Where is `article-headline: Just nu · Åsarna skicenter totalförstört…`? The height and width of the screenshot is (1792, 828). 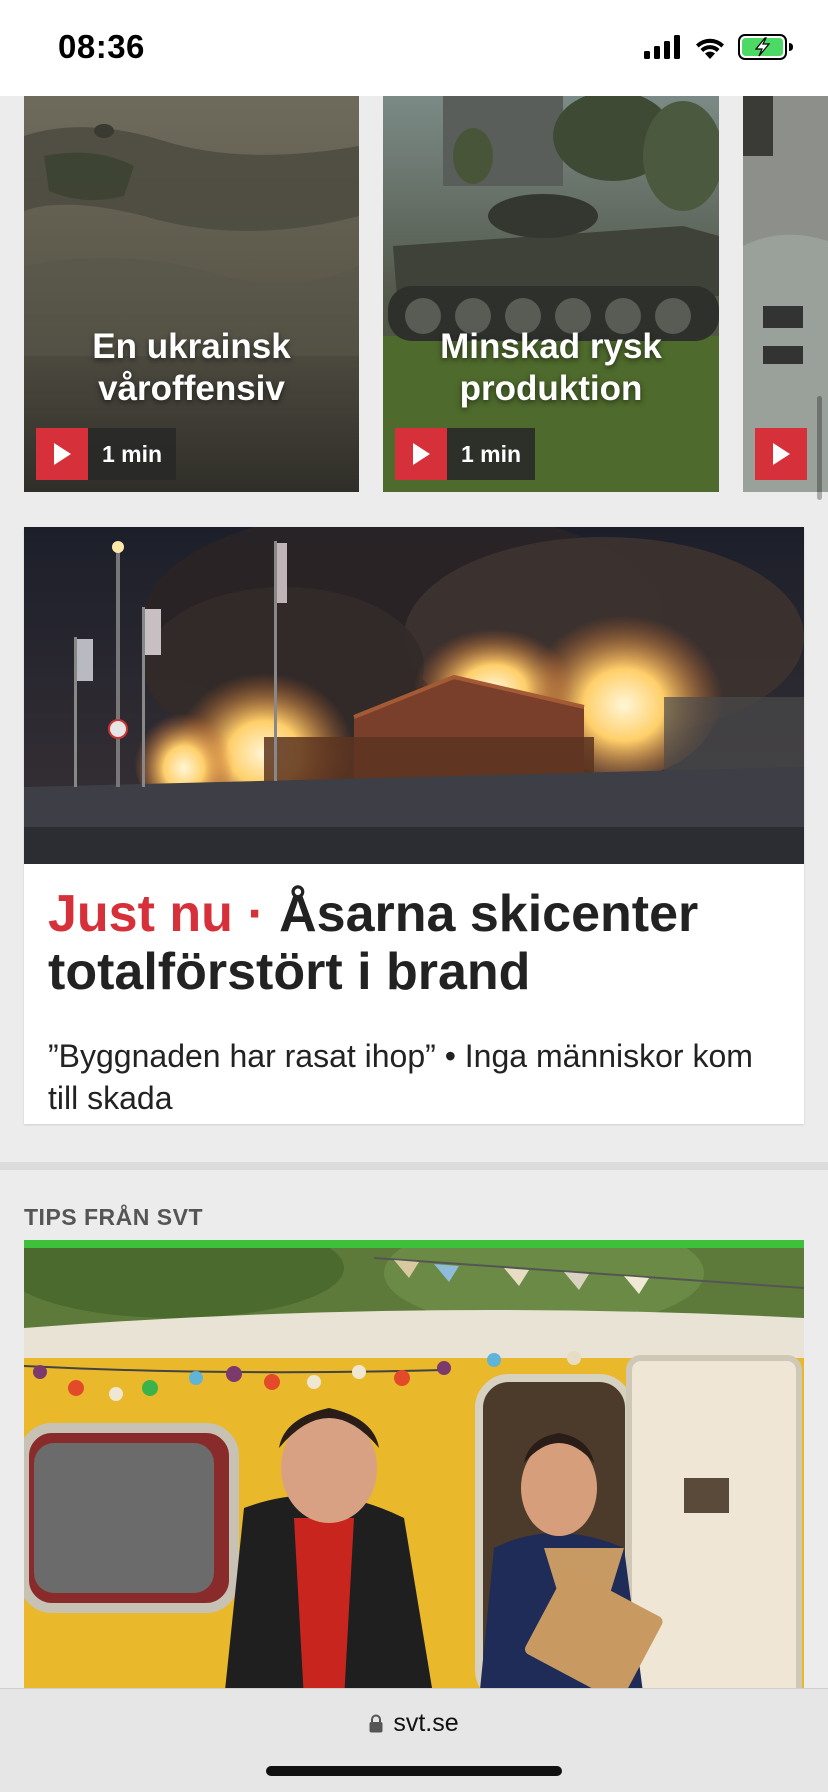 article-headline: Just nu · Åsarna skicenter totalförstört… is located at coordinates (418, 943).